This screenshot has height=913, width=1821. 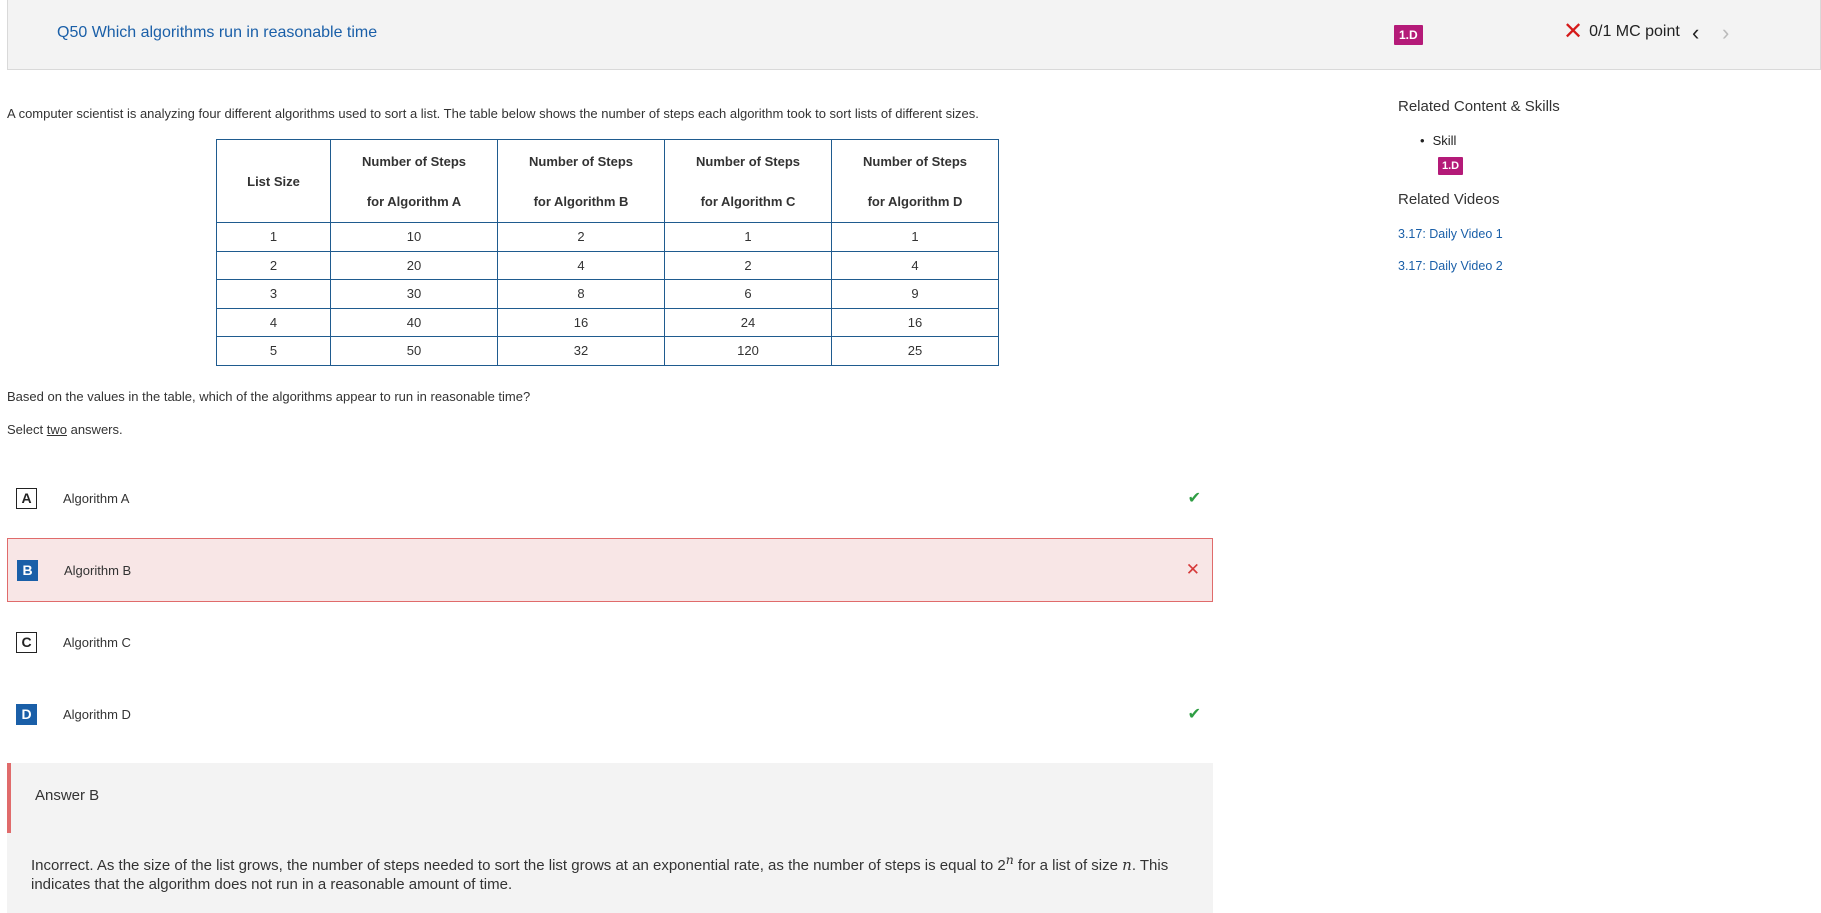 What do you see at coordinates (26, 642) in the screenshot?
I see `option-letter: C` at bounding box center [26, 642].